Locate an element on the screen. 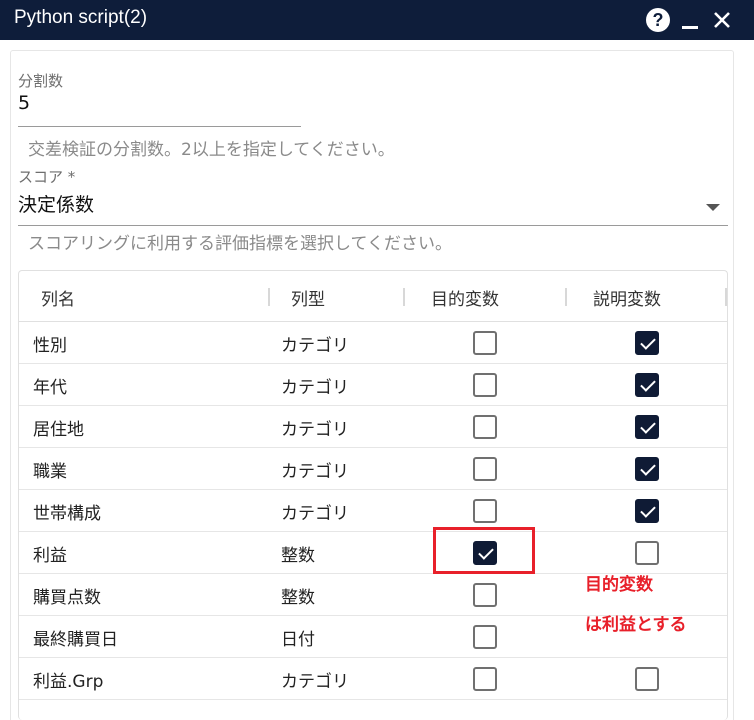 The image size is (754, 720). cell-column-type: 日付 is located at coordinates (298, 640).